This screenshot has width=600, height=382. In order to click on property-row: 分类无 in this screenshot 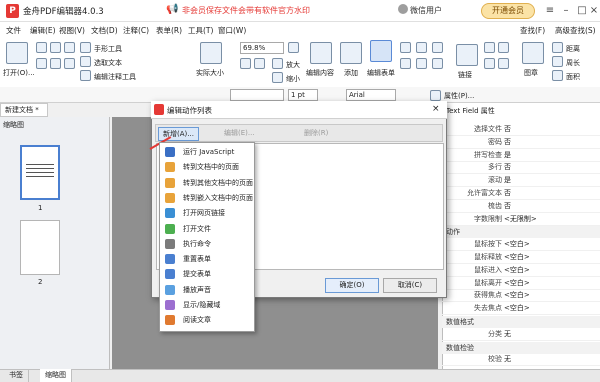, I will do `click(521, 335)`.